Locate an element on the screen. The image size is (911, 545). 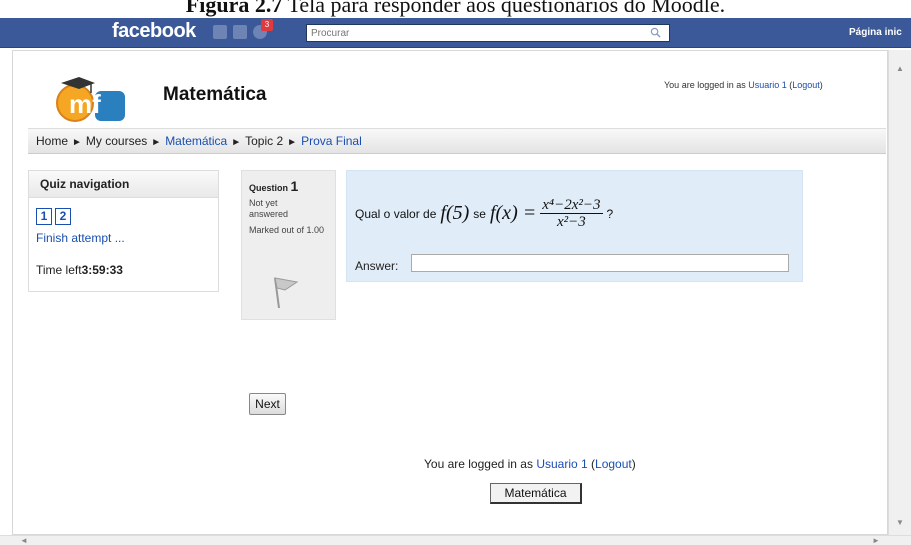
math-f5: f(5) is located at coordinates (455, 213).